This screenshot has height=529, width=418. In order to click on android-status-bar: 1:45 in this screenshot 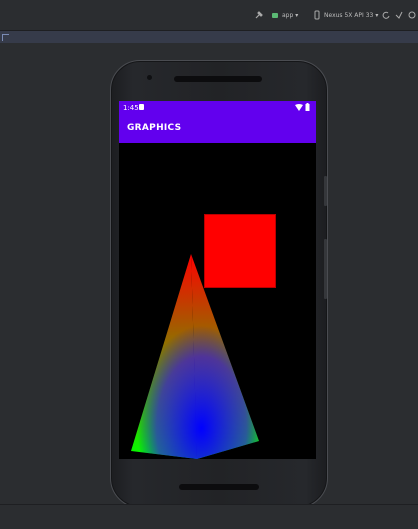, I will do `click(217, 108)`.